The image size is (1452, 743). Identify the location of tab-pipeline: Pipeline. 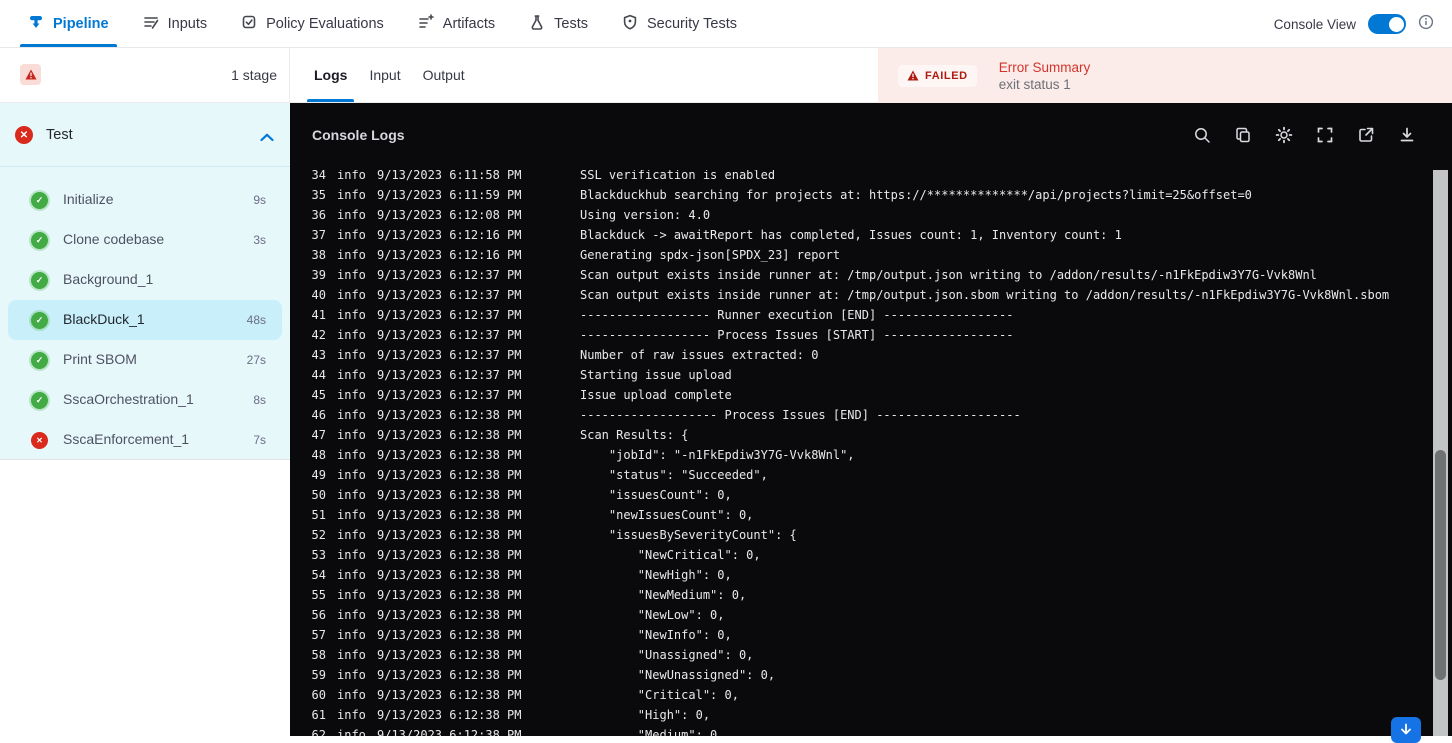
(68, 23).